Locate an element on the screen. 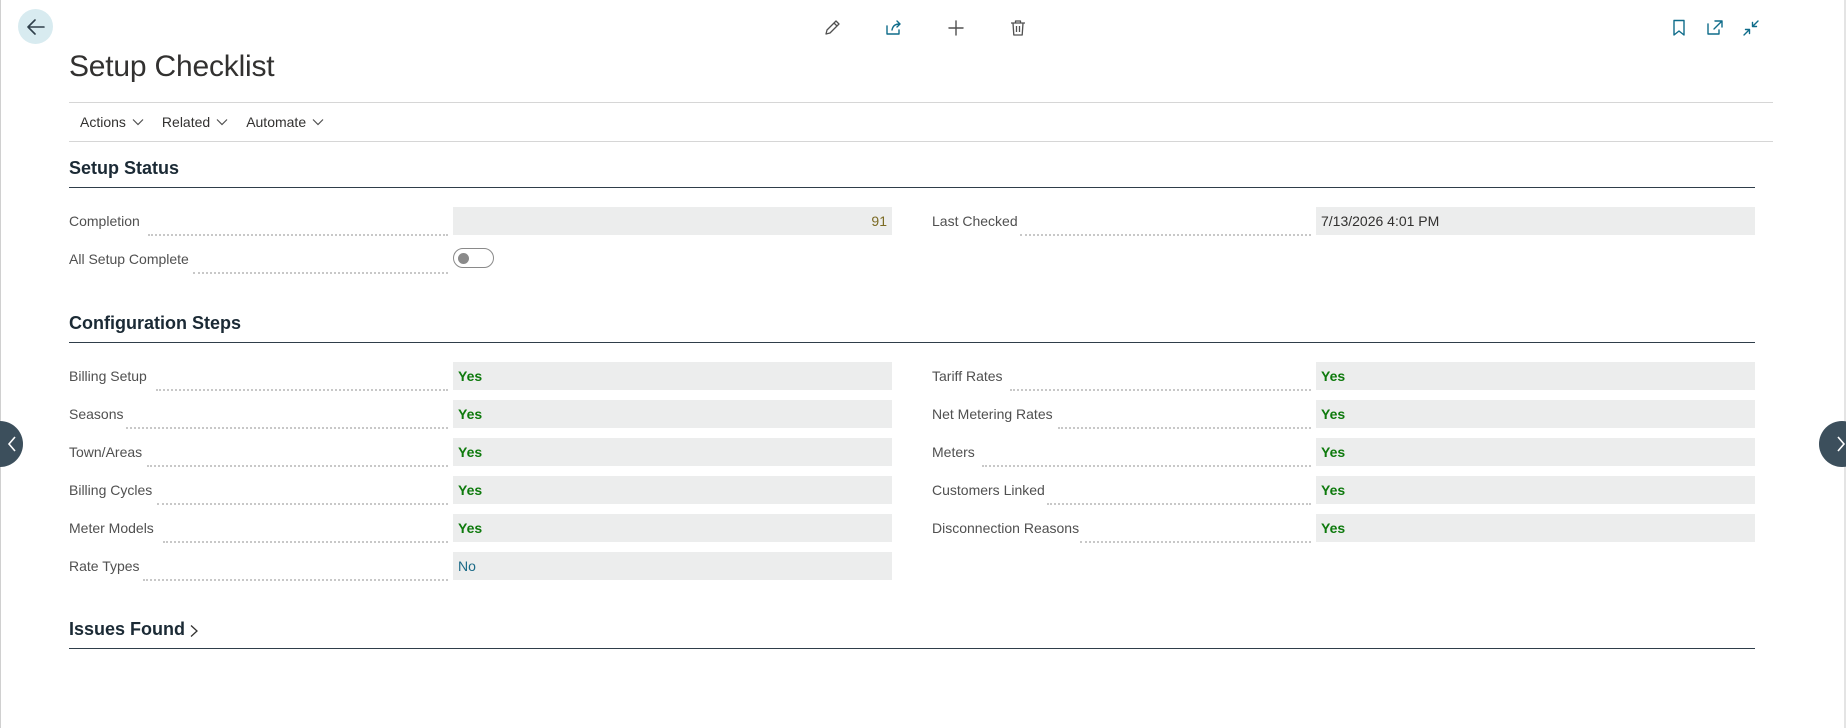 This screenshot has width=1846, height=728. actions-menu: Actions is located at coordinates (112, 122).